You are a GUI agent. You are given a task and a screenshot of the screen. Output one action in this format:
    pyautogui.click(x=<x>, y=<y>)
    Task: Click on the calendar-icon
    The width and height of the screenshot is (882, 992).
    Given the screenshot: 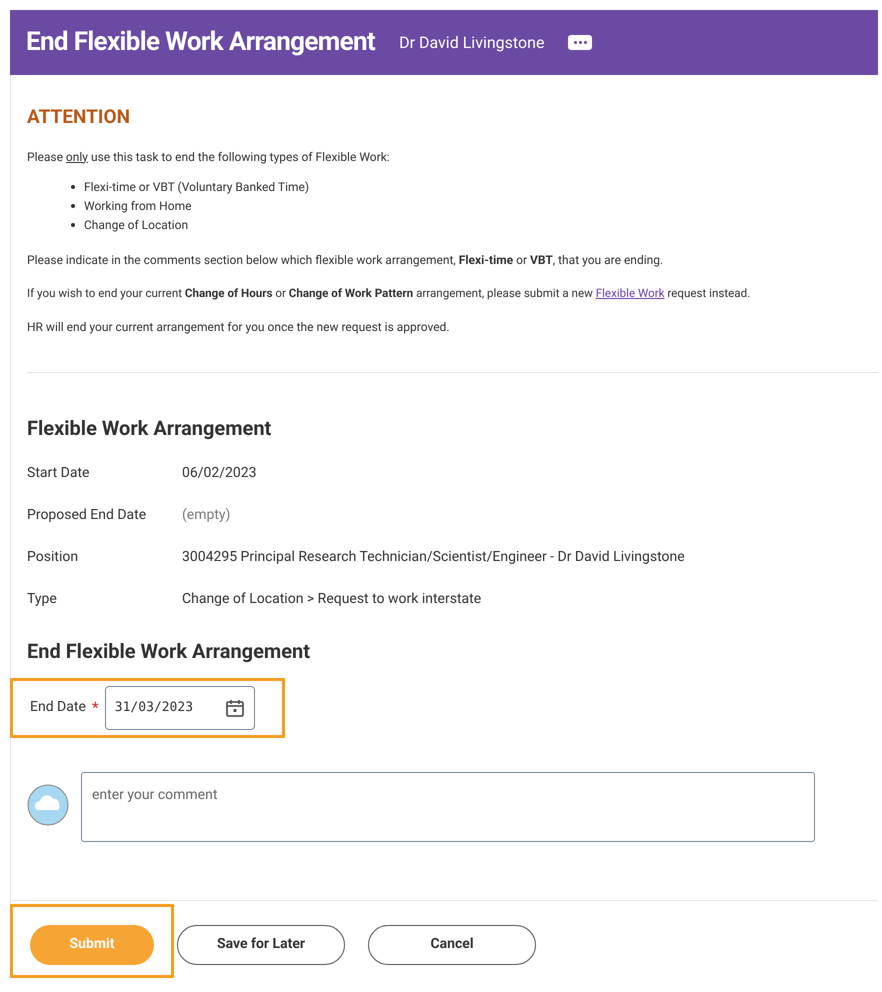 What is the action you would take?
    pyautogui.click(x=234, y=708)
    